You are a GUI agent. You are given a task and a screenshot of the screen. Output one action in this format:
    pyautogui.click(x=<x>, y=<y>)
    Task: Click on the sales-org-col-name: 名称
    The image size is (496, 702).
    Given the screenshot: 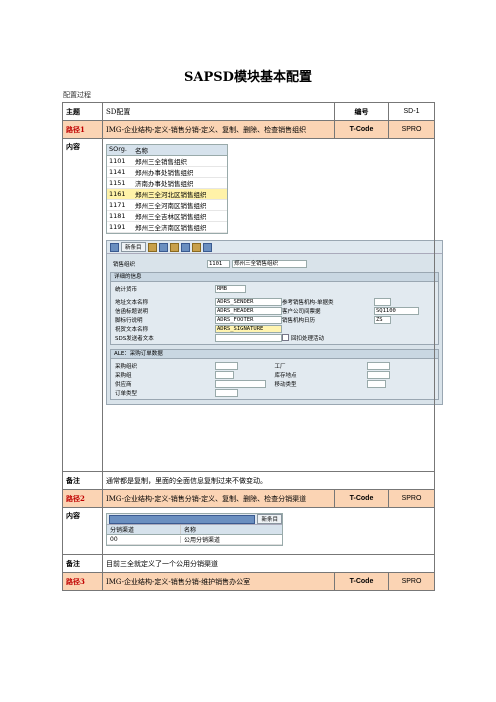 What is the action you would take?
    pyautogui.click(x=141, y=151)
    